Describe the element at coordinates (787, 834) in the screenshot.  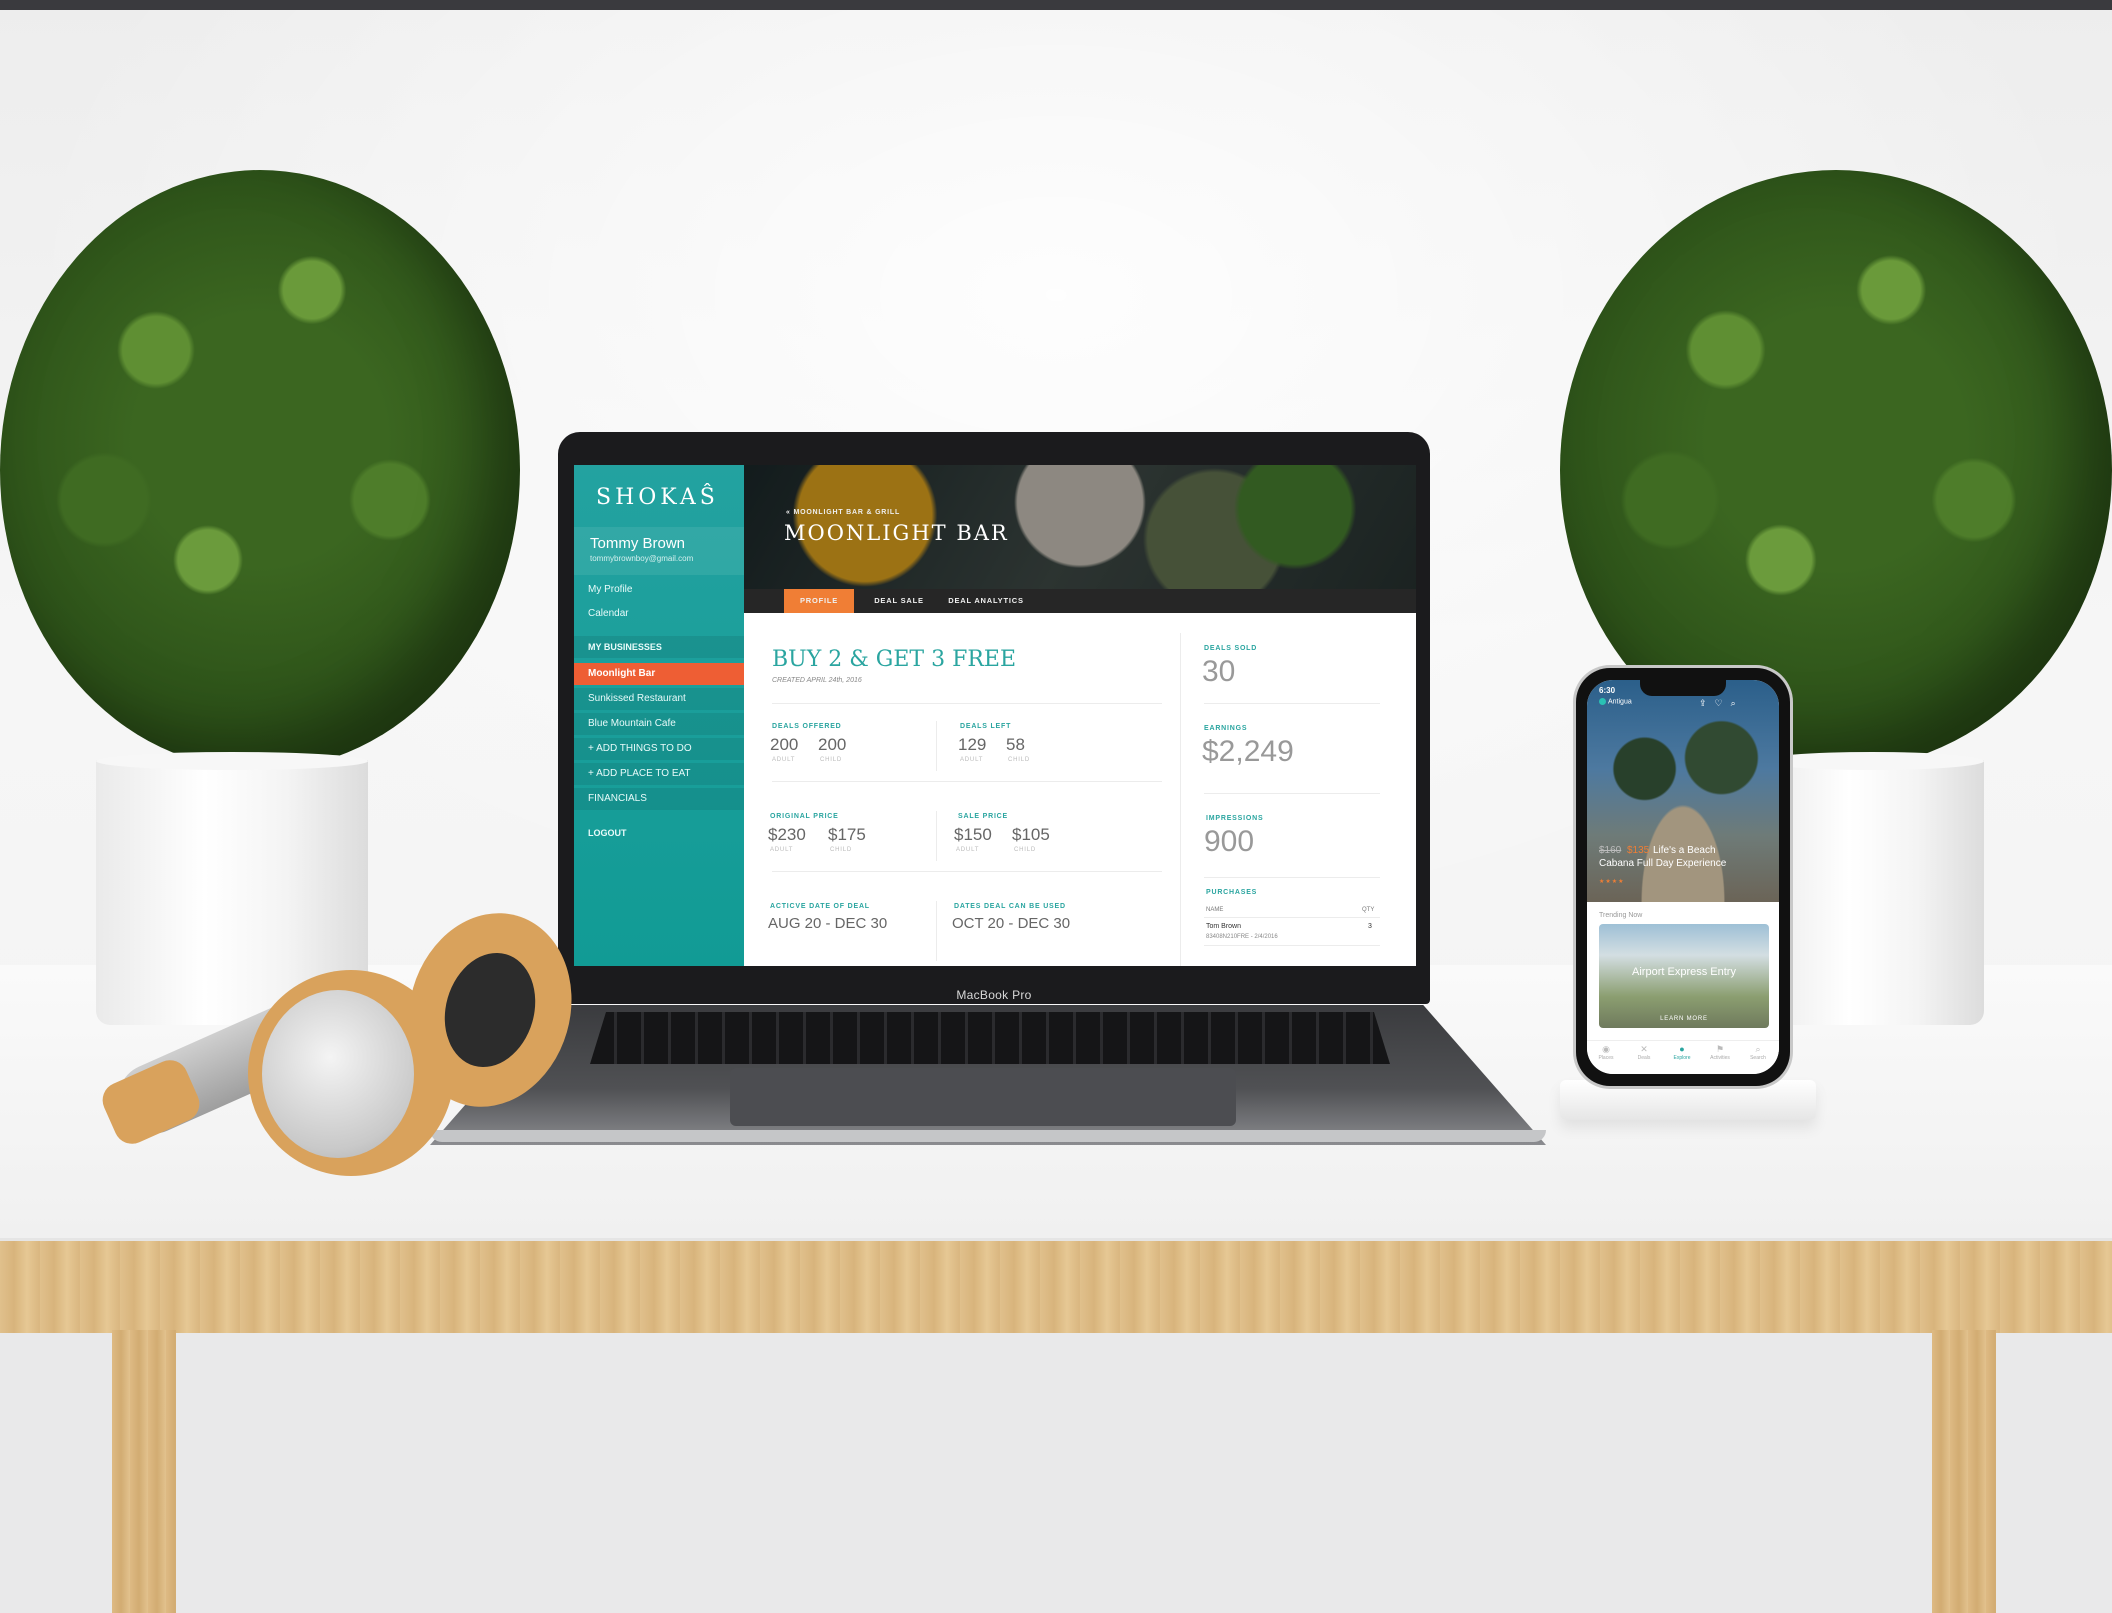
I see `original-price-adult: $230` at that location.